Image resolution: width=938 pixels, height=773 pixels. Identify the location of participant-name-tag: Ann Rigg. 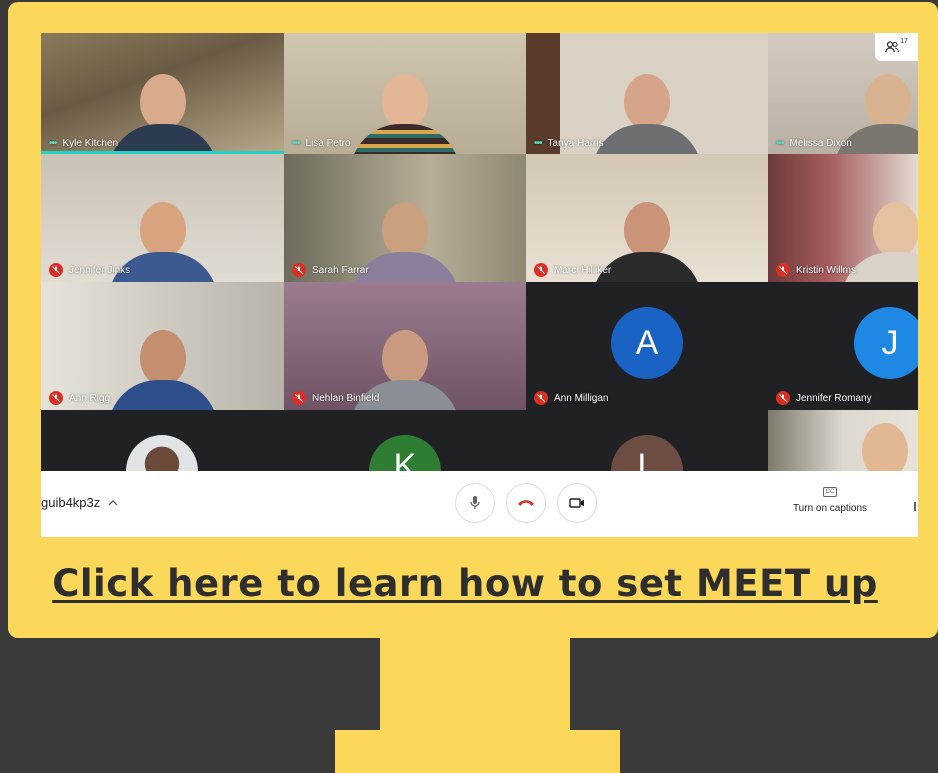
(79, 398).